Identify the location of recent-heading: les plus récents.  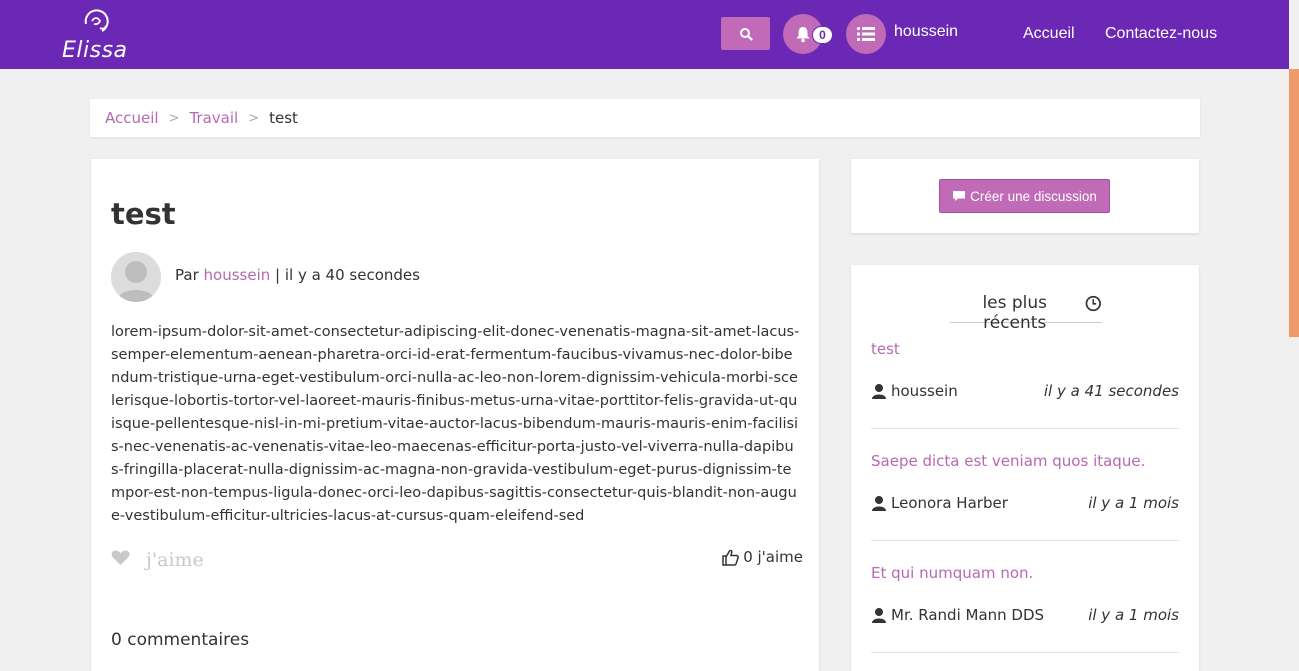
(1026, 313).